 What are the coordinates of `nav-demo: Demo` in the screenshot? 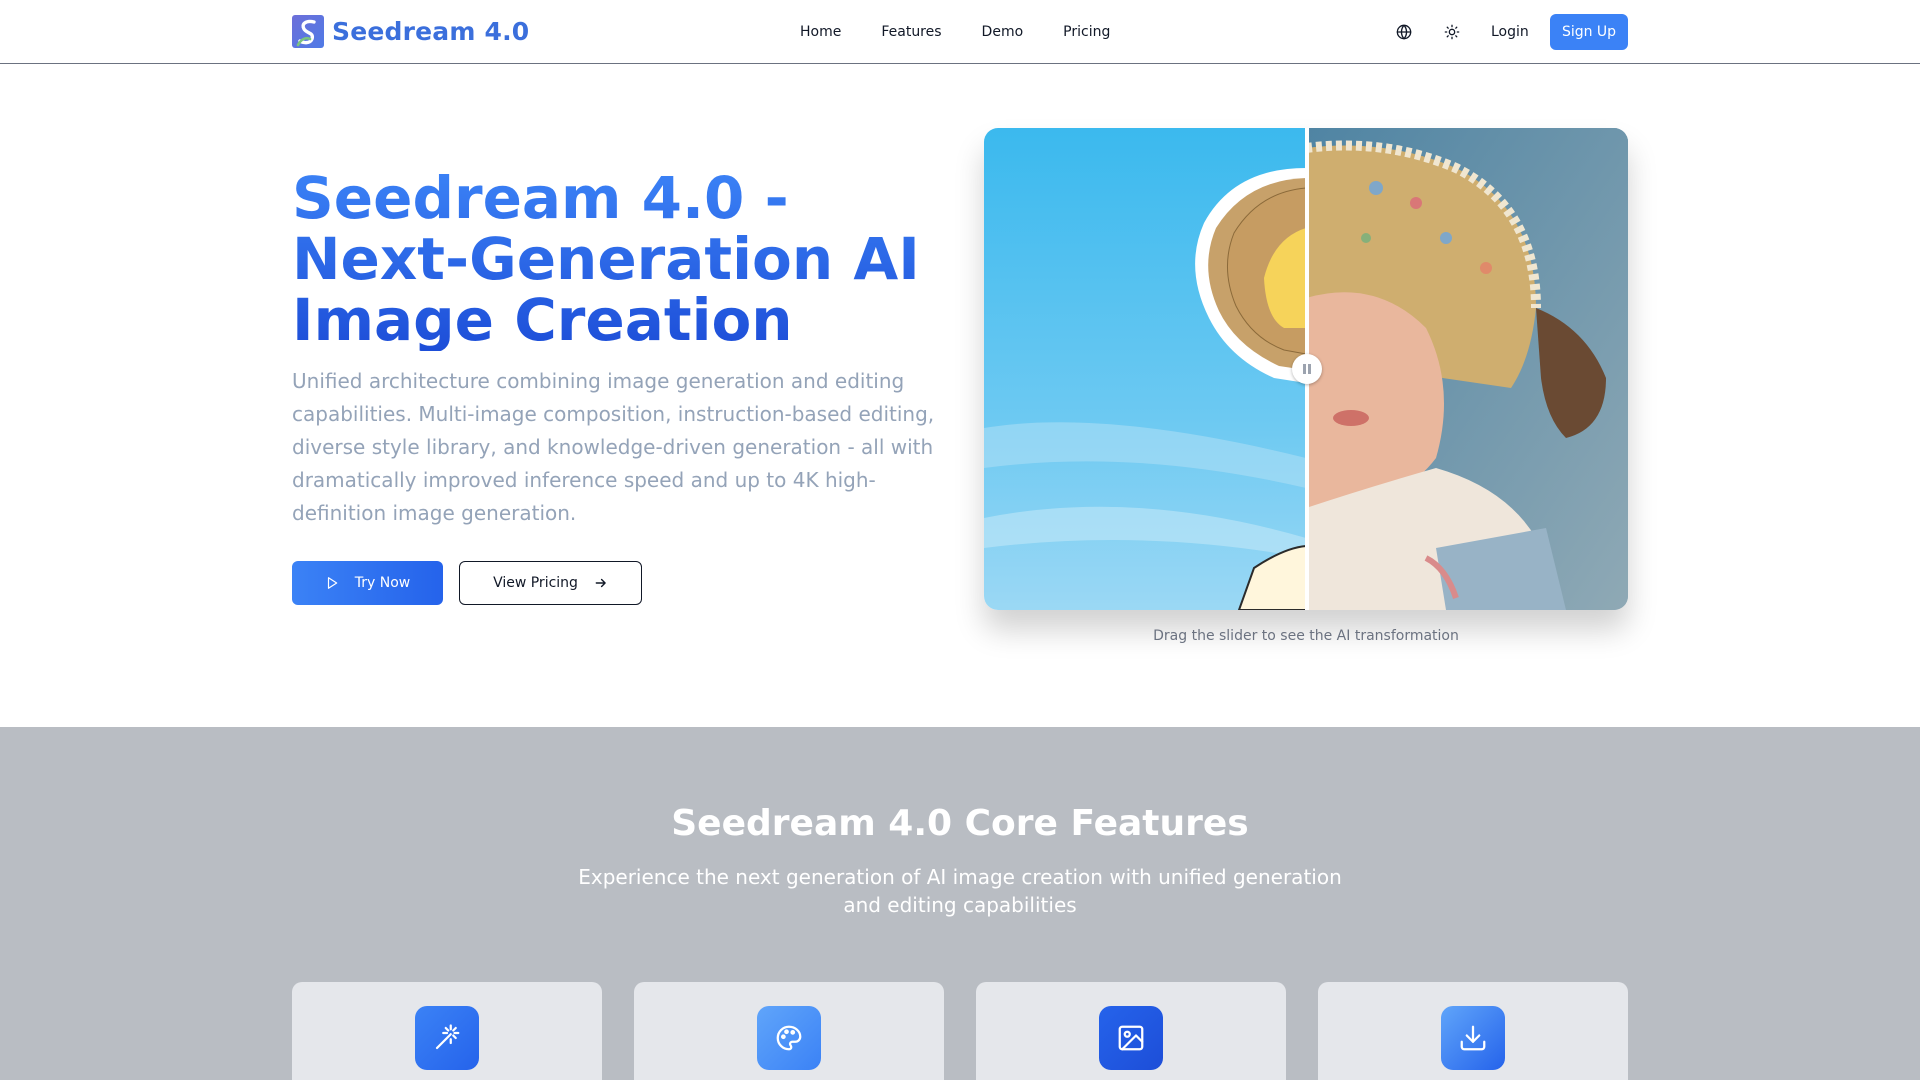 It's located at (1003, 32).